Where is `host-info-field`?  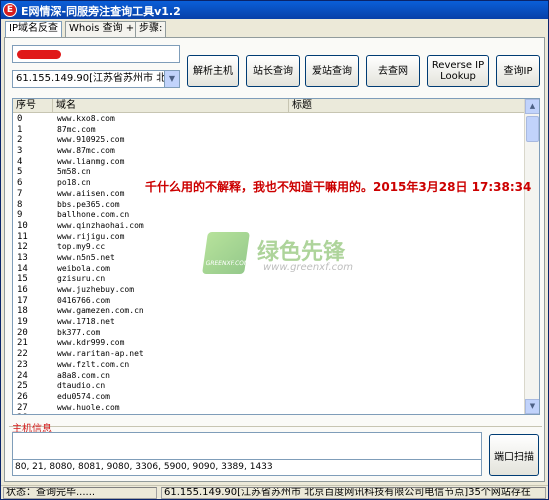 host-info-field is located at coordinates (247, 447).